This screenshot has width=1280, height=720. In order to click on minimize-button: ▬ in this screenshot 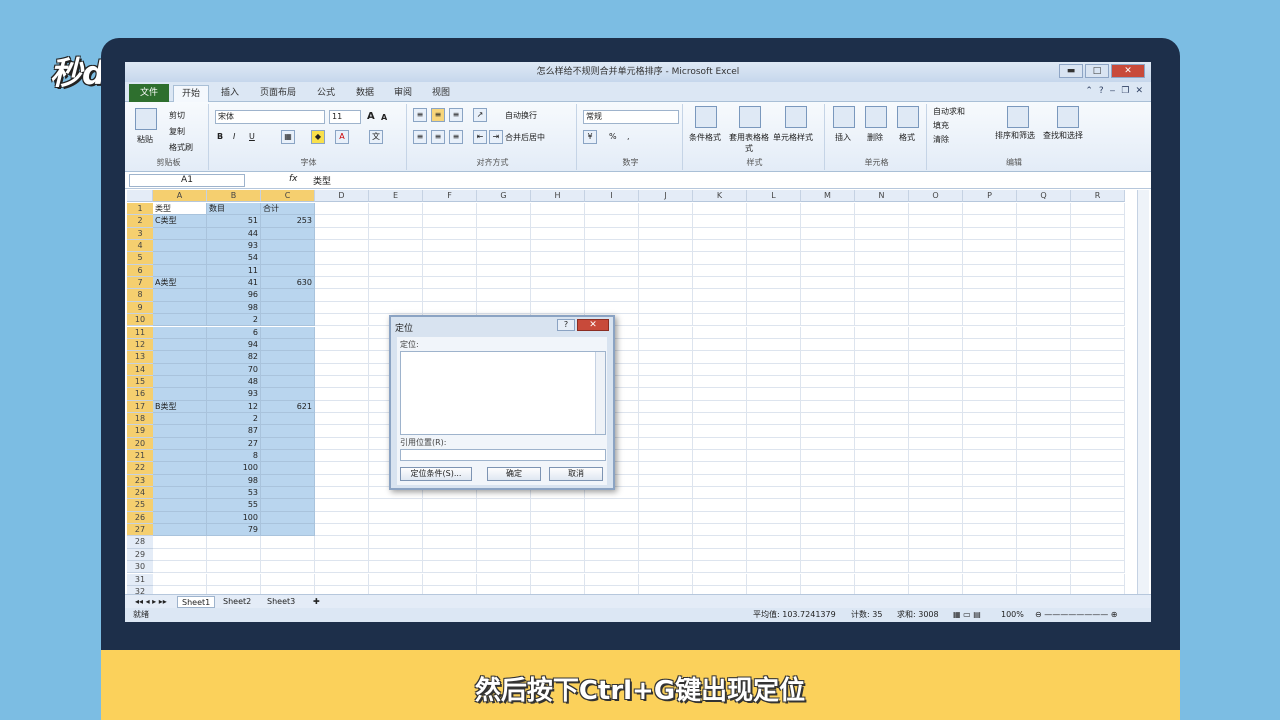, I will do `click(1071, 71)`.